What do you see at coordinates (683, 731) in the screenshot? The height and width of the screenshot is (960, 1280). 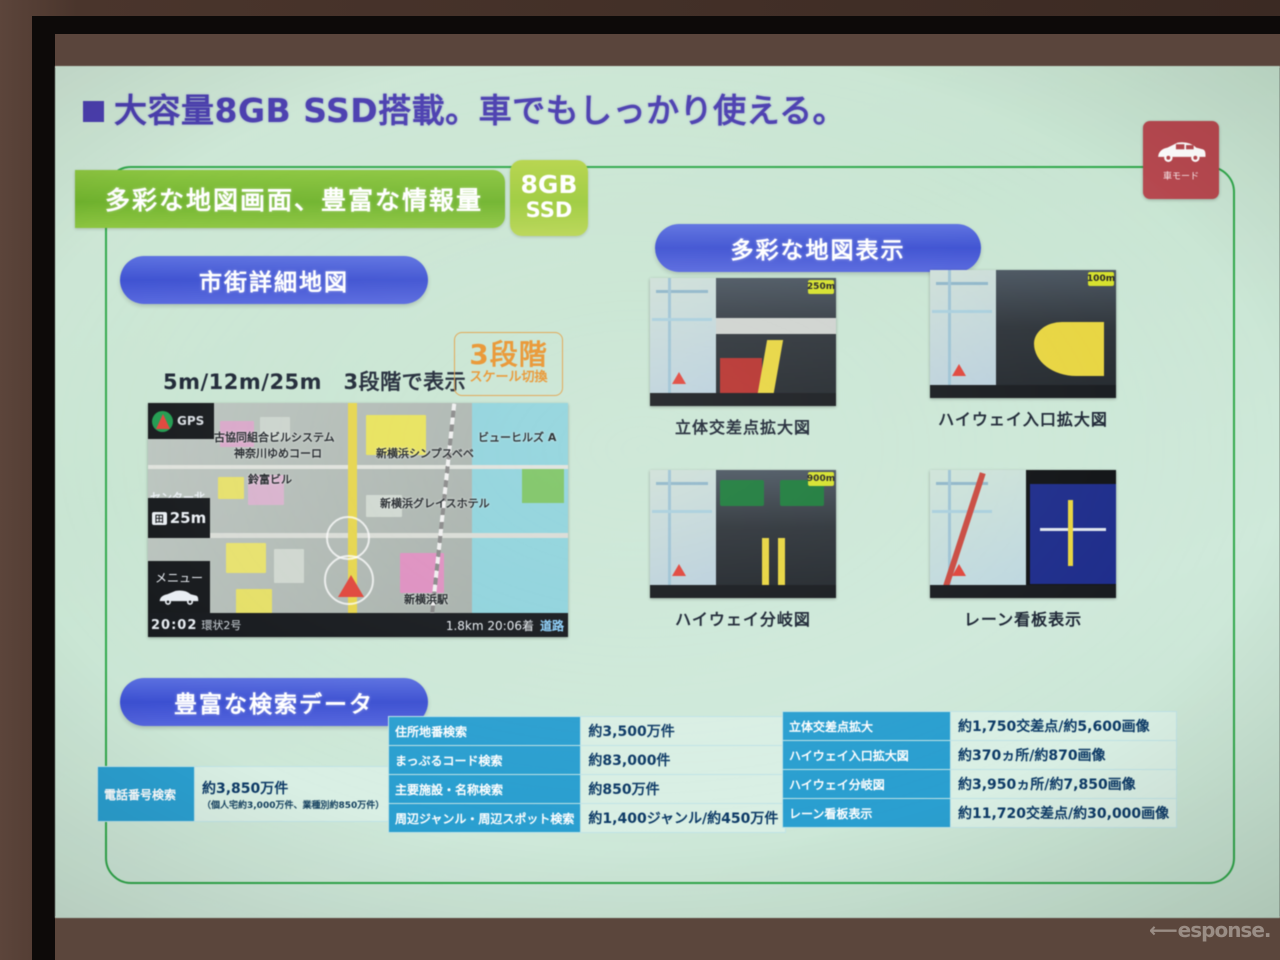 I see `table-value: 約3,500万件` at bounding box center [683, 731].